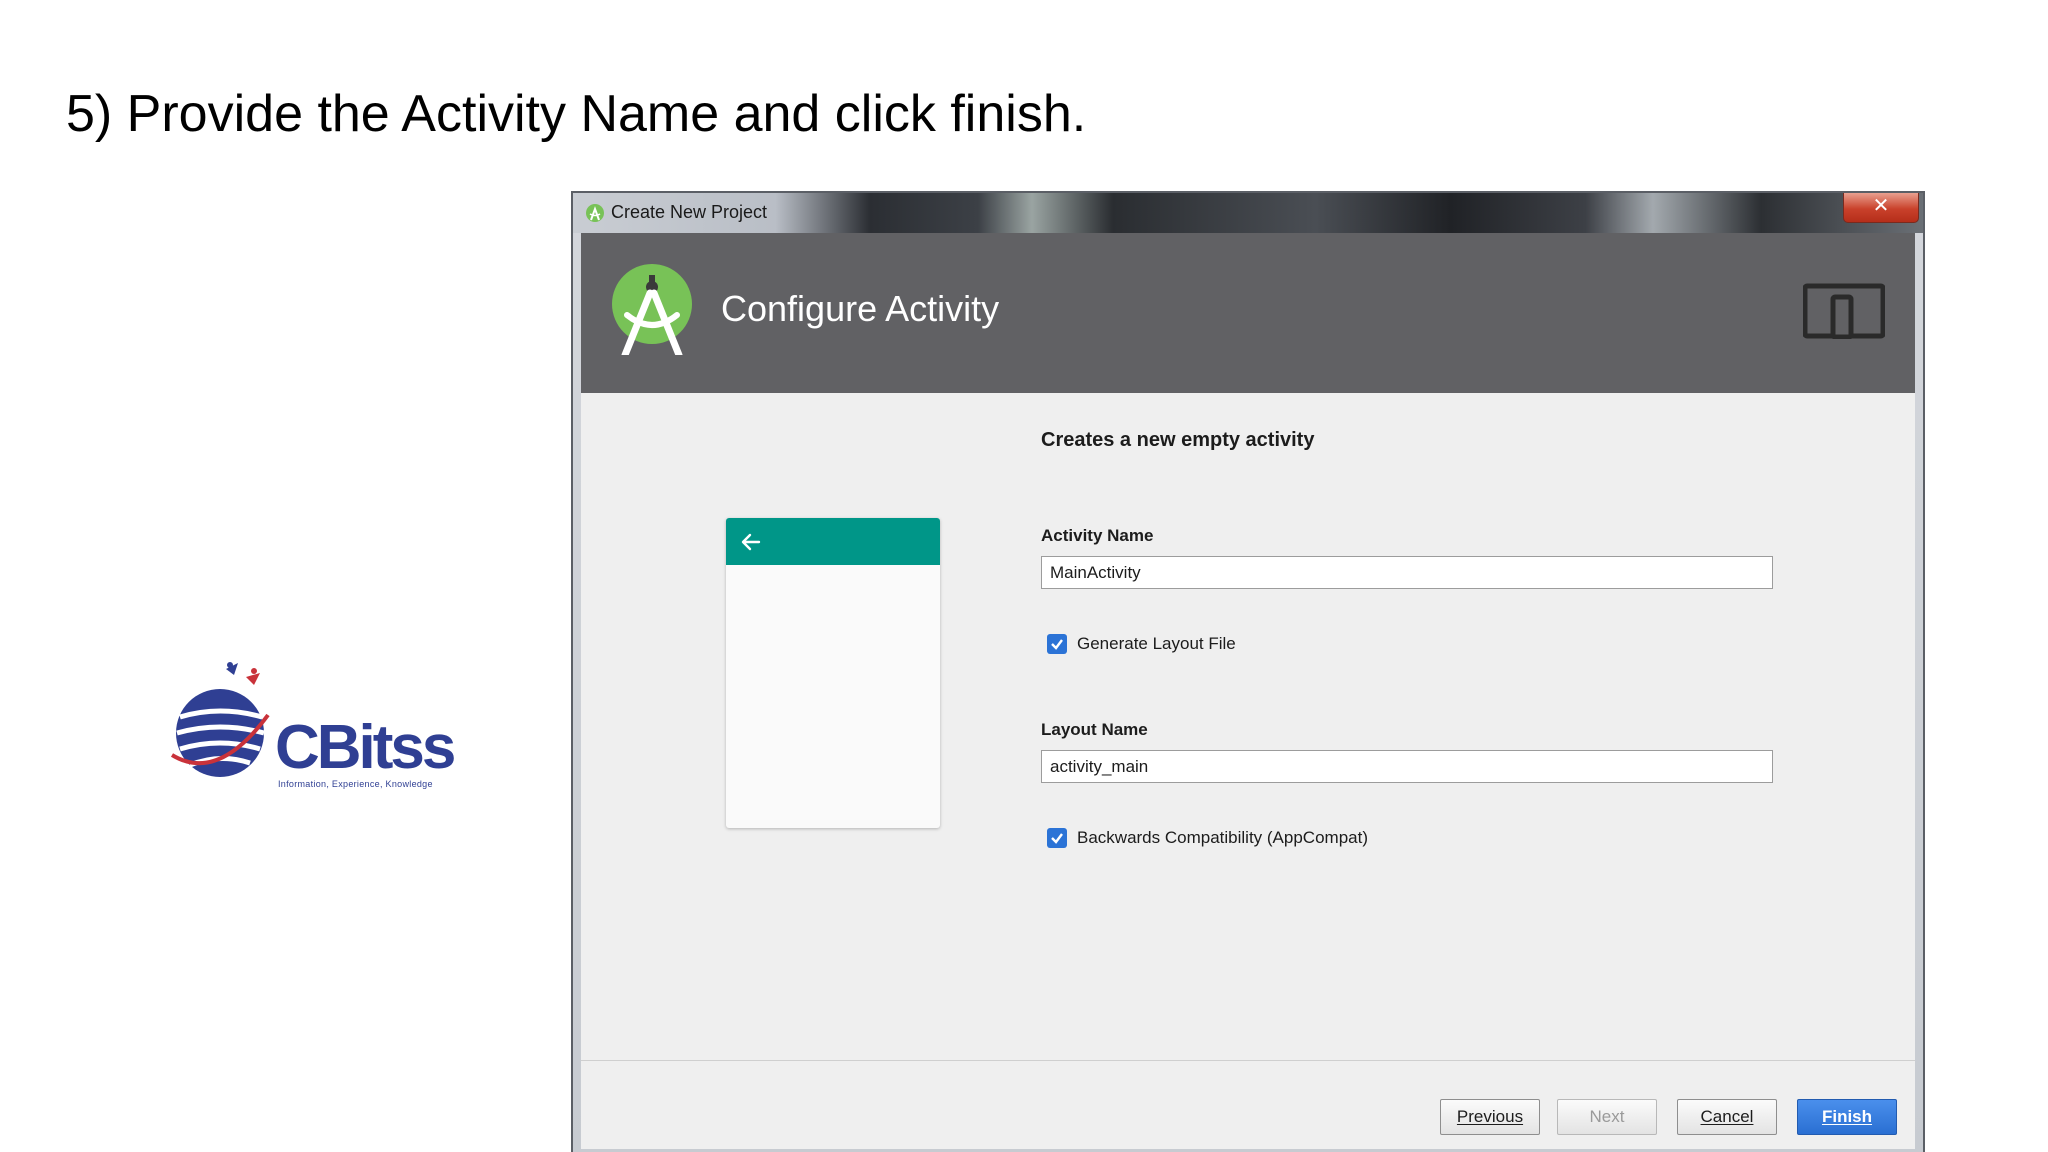 The height and width of the screenshot is (1152, 2048). I want to click on layout-name-input, so click(1407, 766).